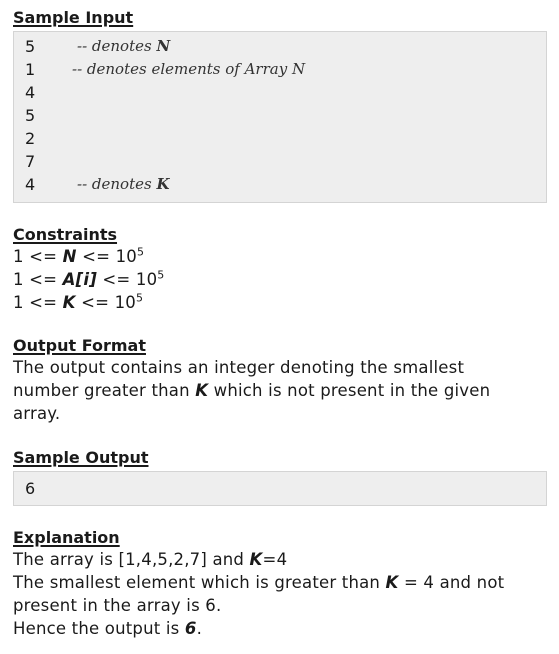 Image resolution: width=559 pixels, height=654 pixels. I want to click on constraint-var: A[i], so click(79, 279).